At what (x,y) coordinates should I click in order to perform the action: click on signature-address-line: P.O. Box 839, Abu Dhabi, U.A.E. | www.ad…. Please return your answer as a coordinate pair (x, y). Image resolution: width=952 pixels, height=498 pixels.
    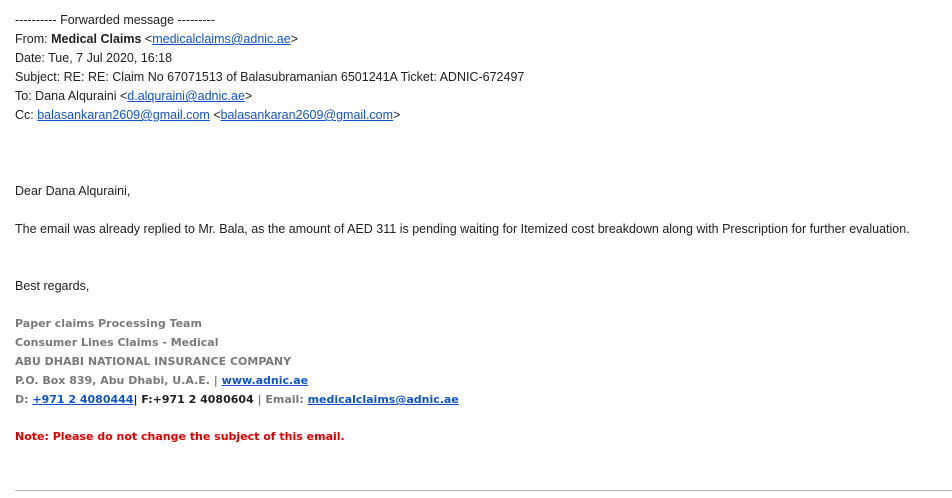
    Looking at the image, I should click on (161, 380).